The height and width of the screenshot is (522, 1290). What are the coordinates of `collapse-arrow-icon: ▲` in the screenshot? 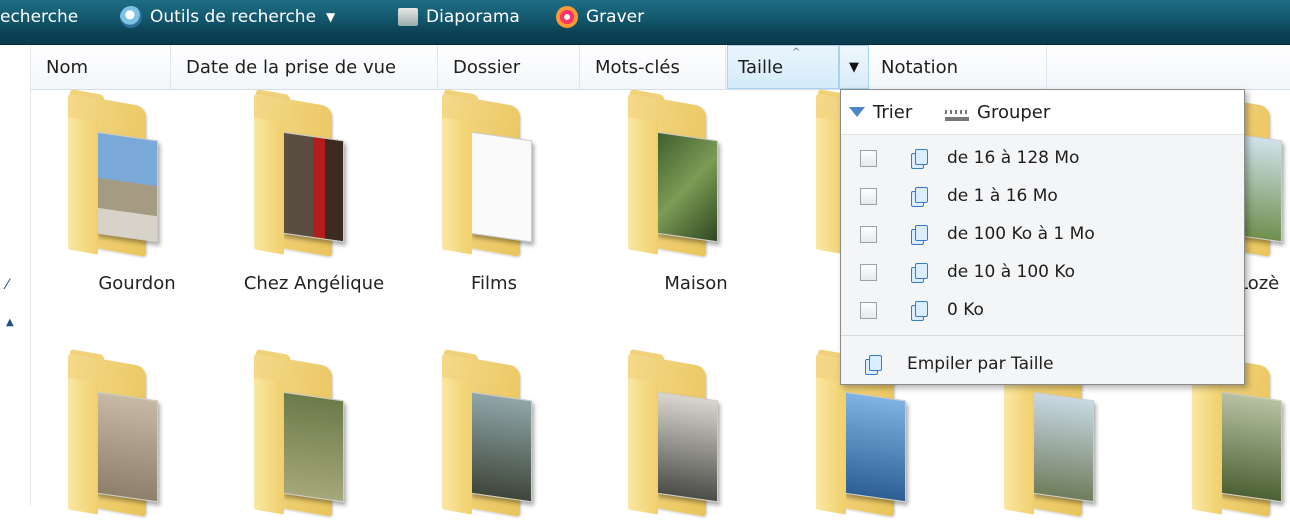 It's located at (10, 322).